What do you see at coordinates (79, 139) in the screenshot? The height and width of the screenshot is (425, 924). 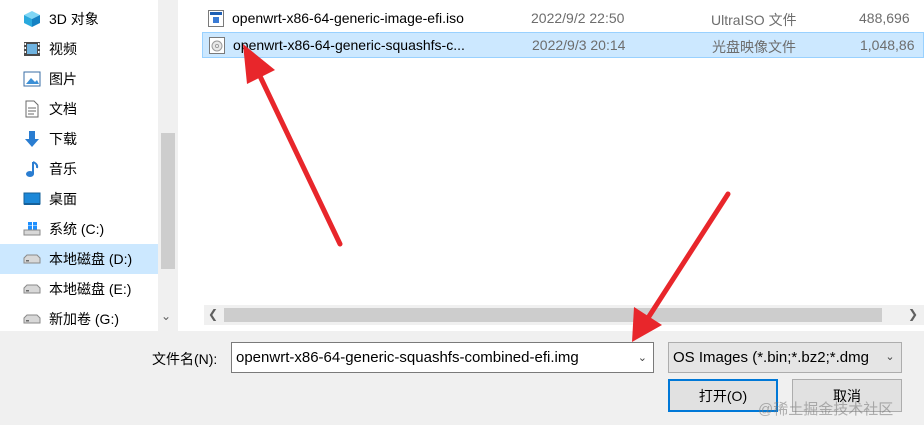 I see `nav-item-downloads: 下载` at bounding box center [79, 139].